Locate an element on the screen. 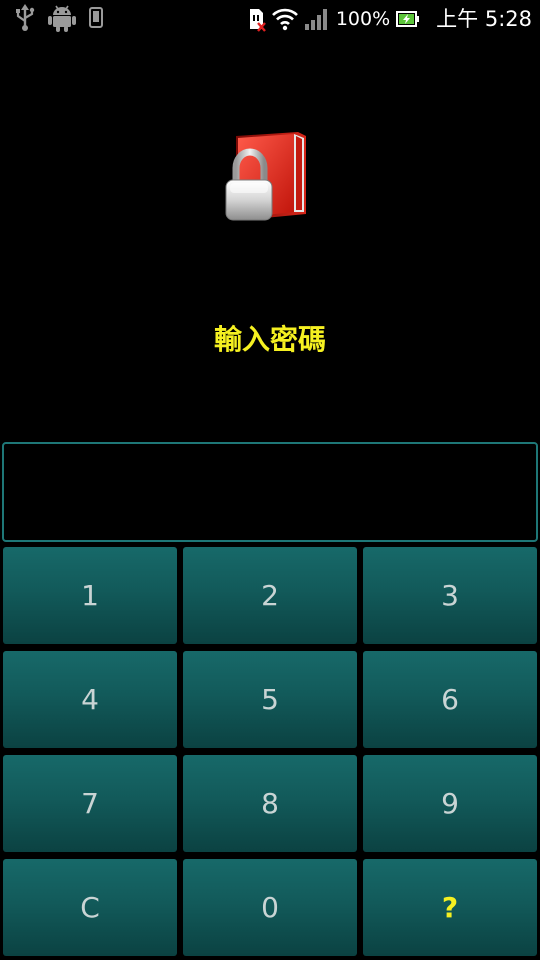  phone-icon is located at coordinates (96, 18).